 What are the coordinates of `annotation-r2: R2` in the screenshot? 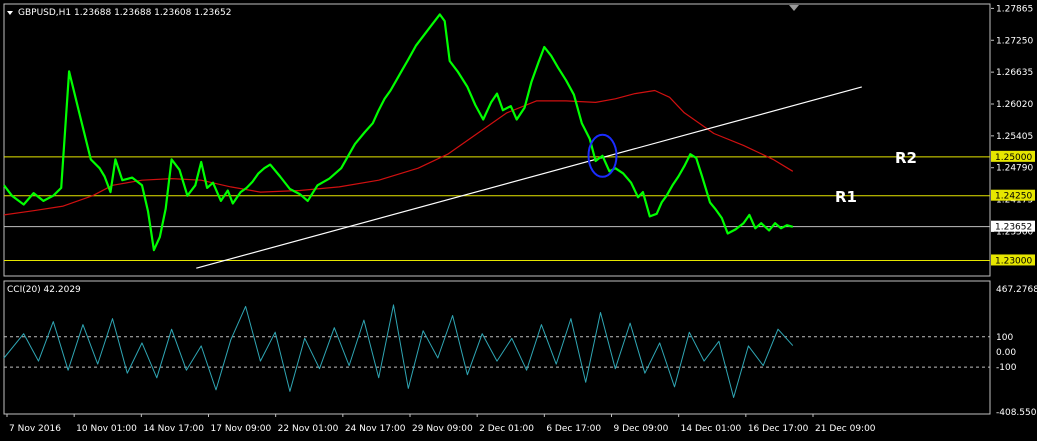 It's located at (906, 158).